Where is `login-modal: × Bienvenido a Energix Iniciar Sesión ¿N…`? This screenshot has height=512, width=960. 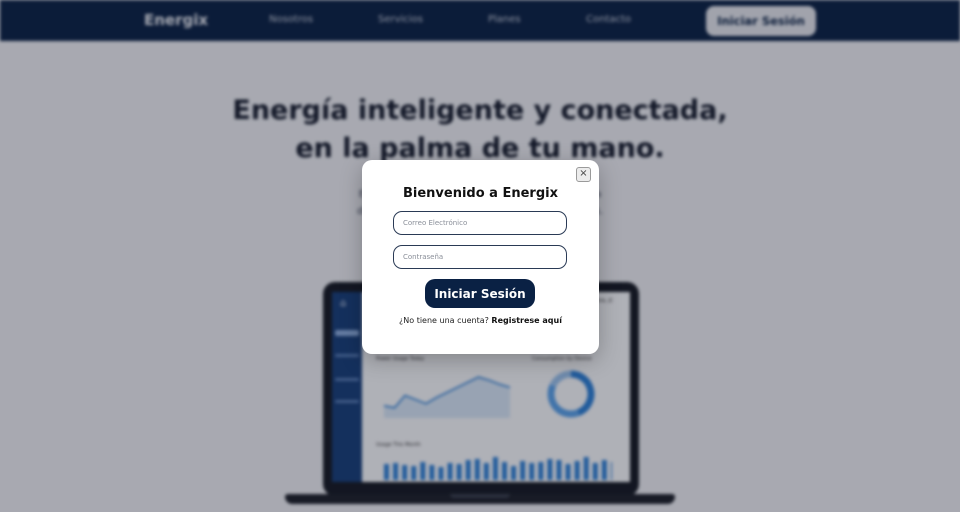
login-modal: × Bienvenido a Energix Iniciar Sesión ¿N… is located at coordinates (480, 257).